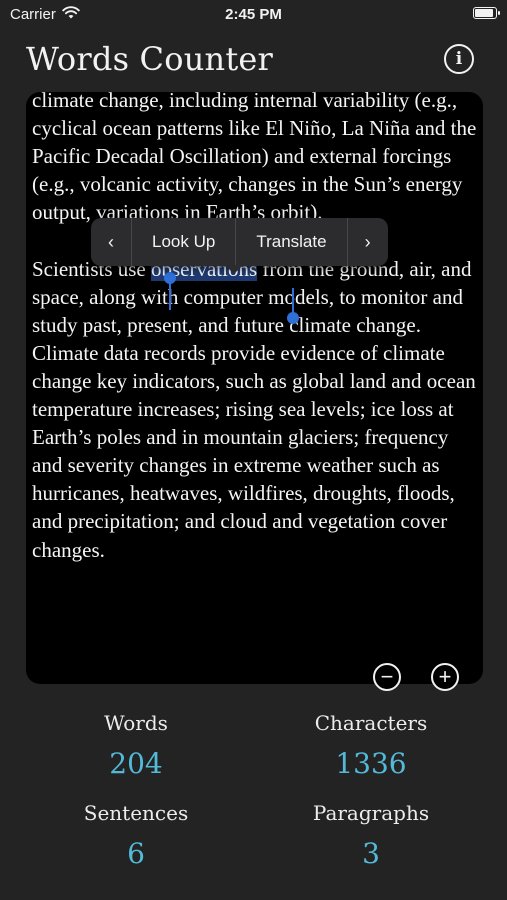 This screenshot has width=507, height=900. I want to click on status-bar: Carrier 2:45 PM, so click(253, 15).